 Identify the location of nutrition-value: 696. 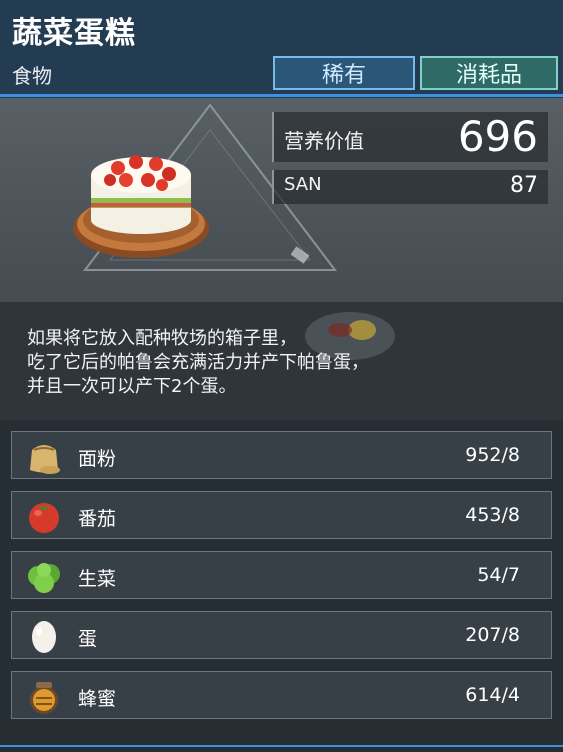
(497, 136).